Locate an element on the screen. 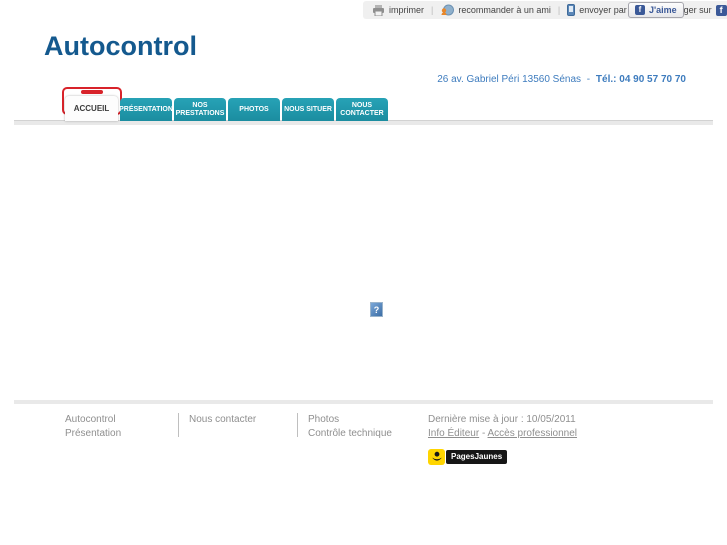  site-logo-title: Autocontrol is located at coordinates (120, 46).